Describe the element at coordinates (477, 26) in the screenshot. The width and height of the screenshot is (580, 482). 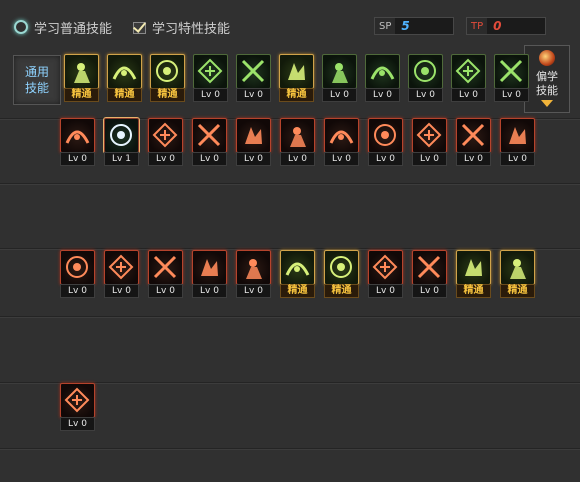
I see `tp-tag: TP` at that location.